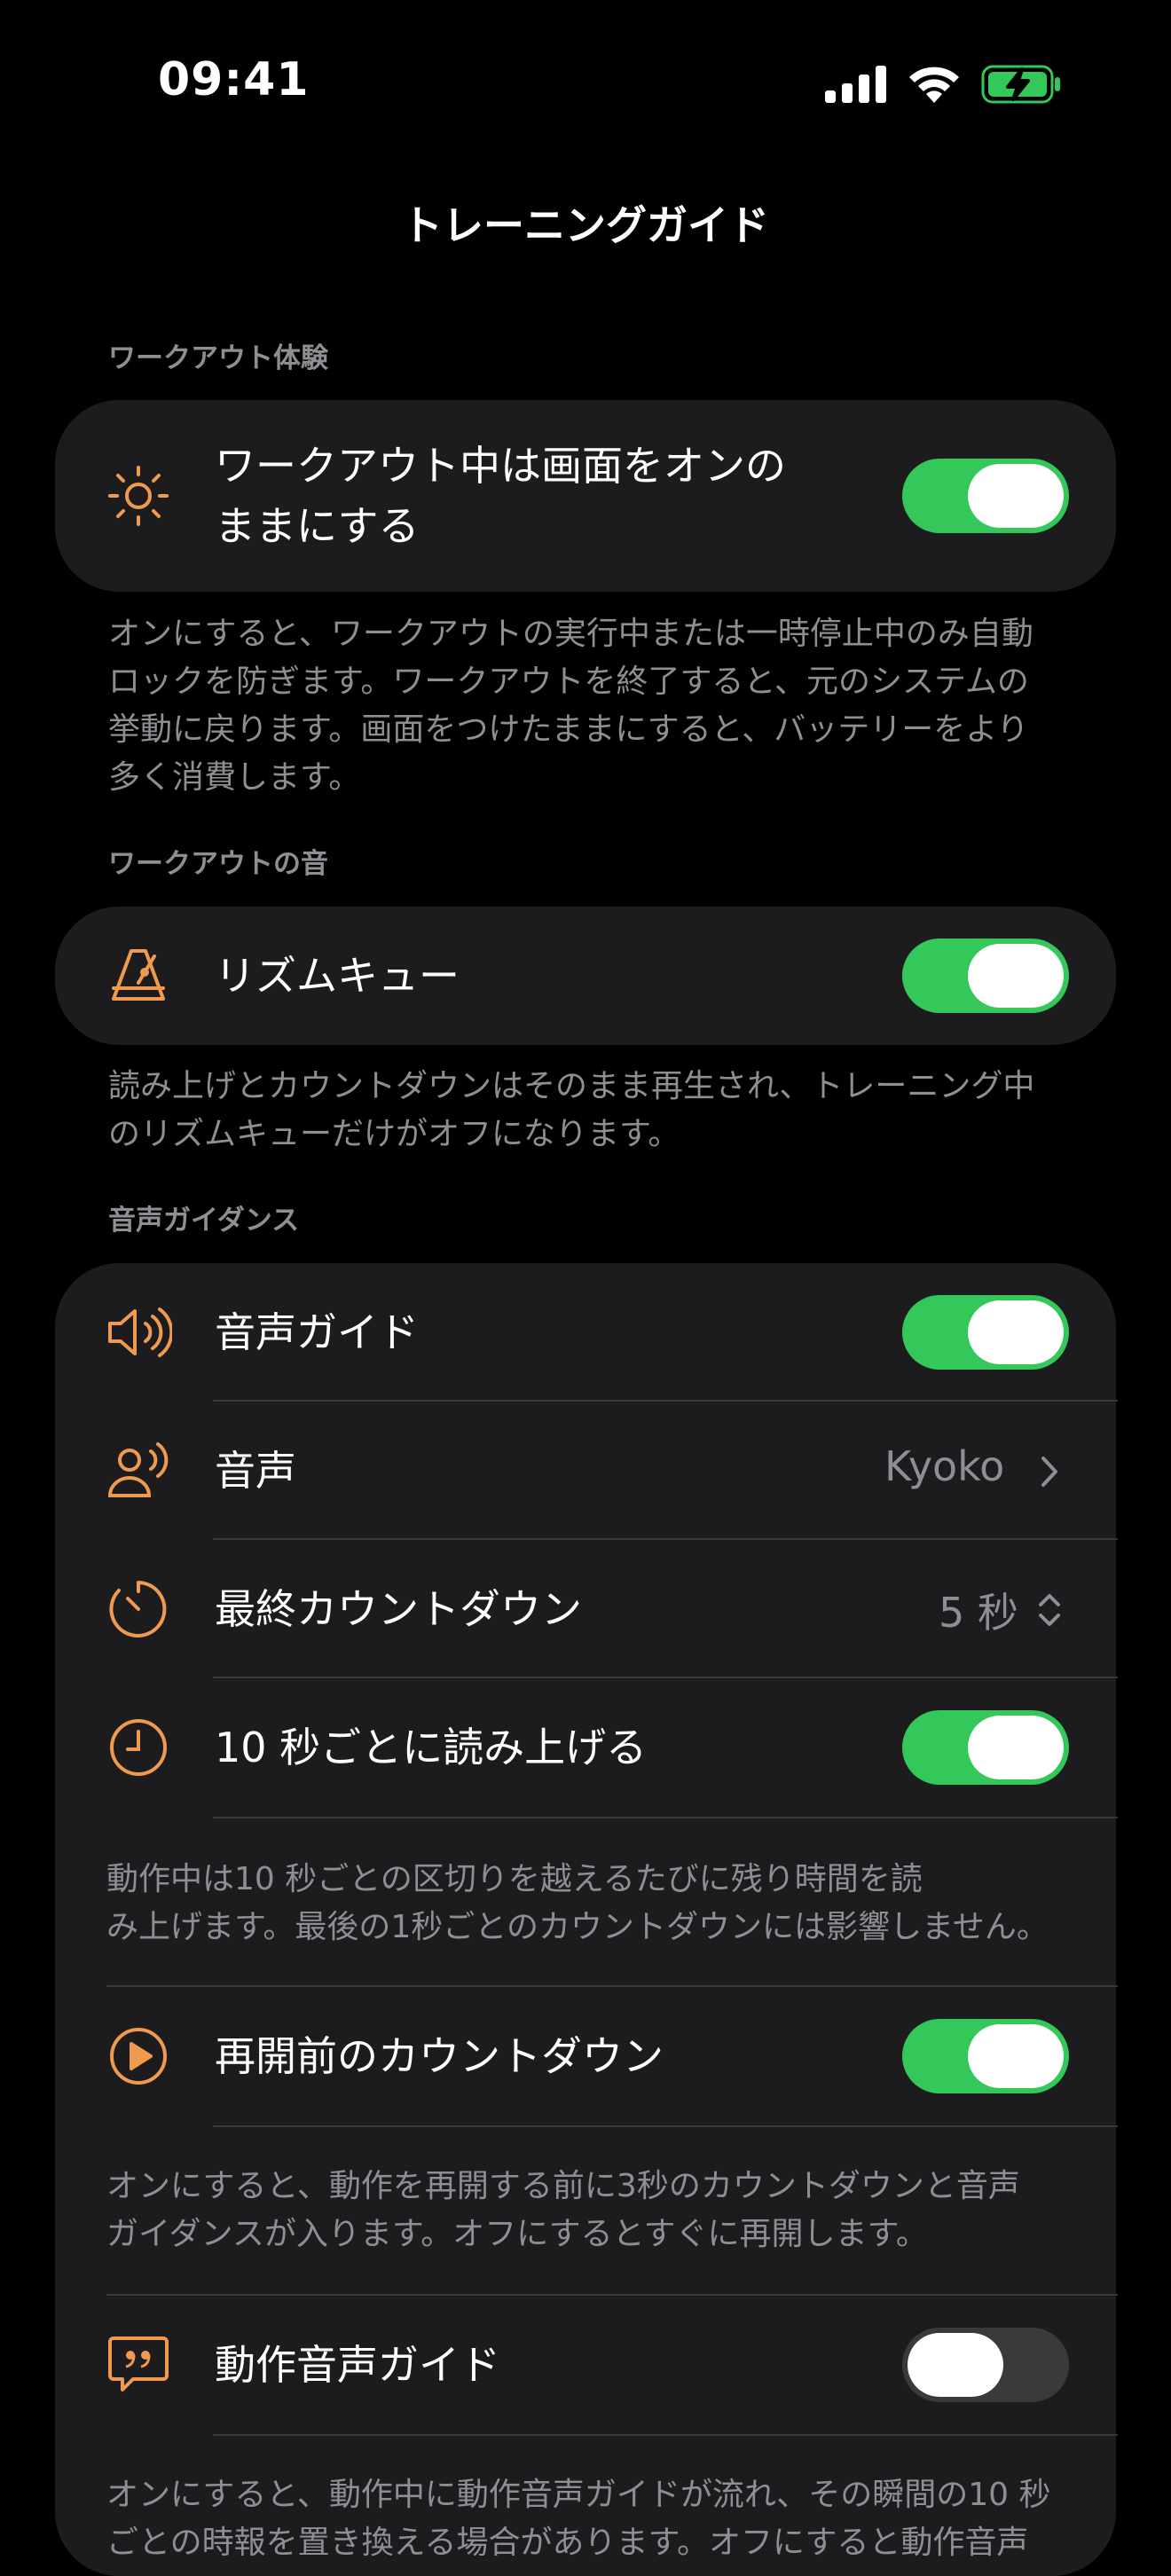 The width and height of the screenshot is (1171, 2576). I want to click on resume-countdown-row: 再開前のカウントダウン, so click(586, 2056).